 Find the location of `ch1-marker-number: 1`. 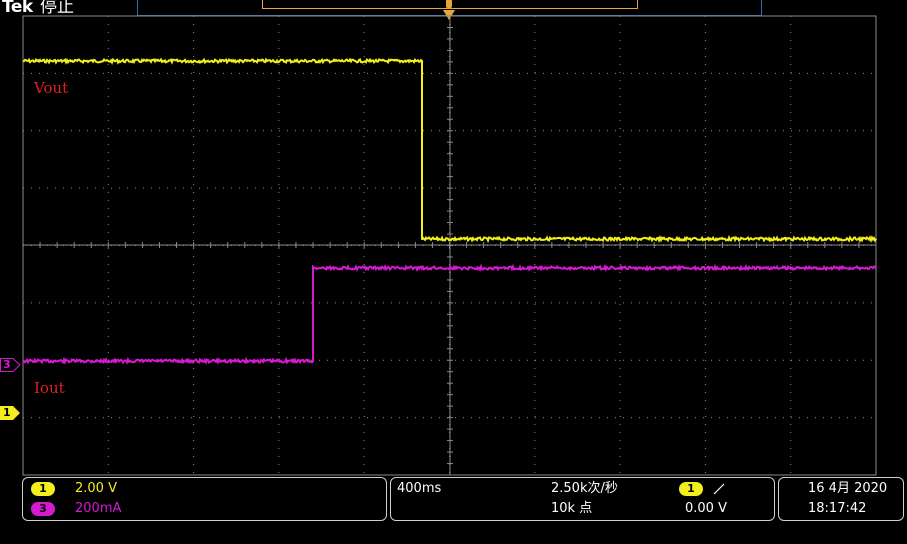

ch1-marker-number: 1 is located at coordinates (7, 412).